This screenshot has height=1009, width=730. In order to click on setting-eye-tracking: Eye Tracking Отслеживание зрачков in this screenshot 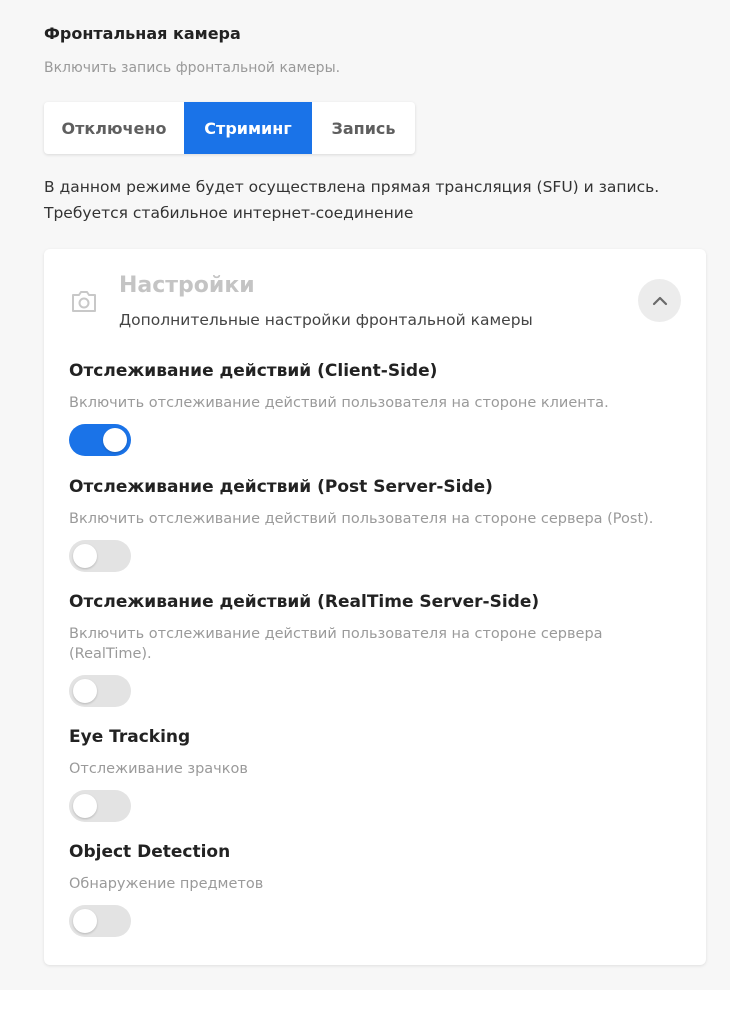, I will do `click(379, 773)`.